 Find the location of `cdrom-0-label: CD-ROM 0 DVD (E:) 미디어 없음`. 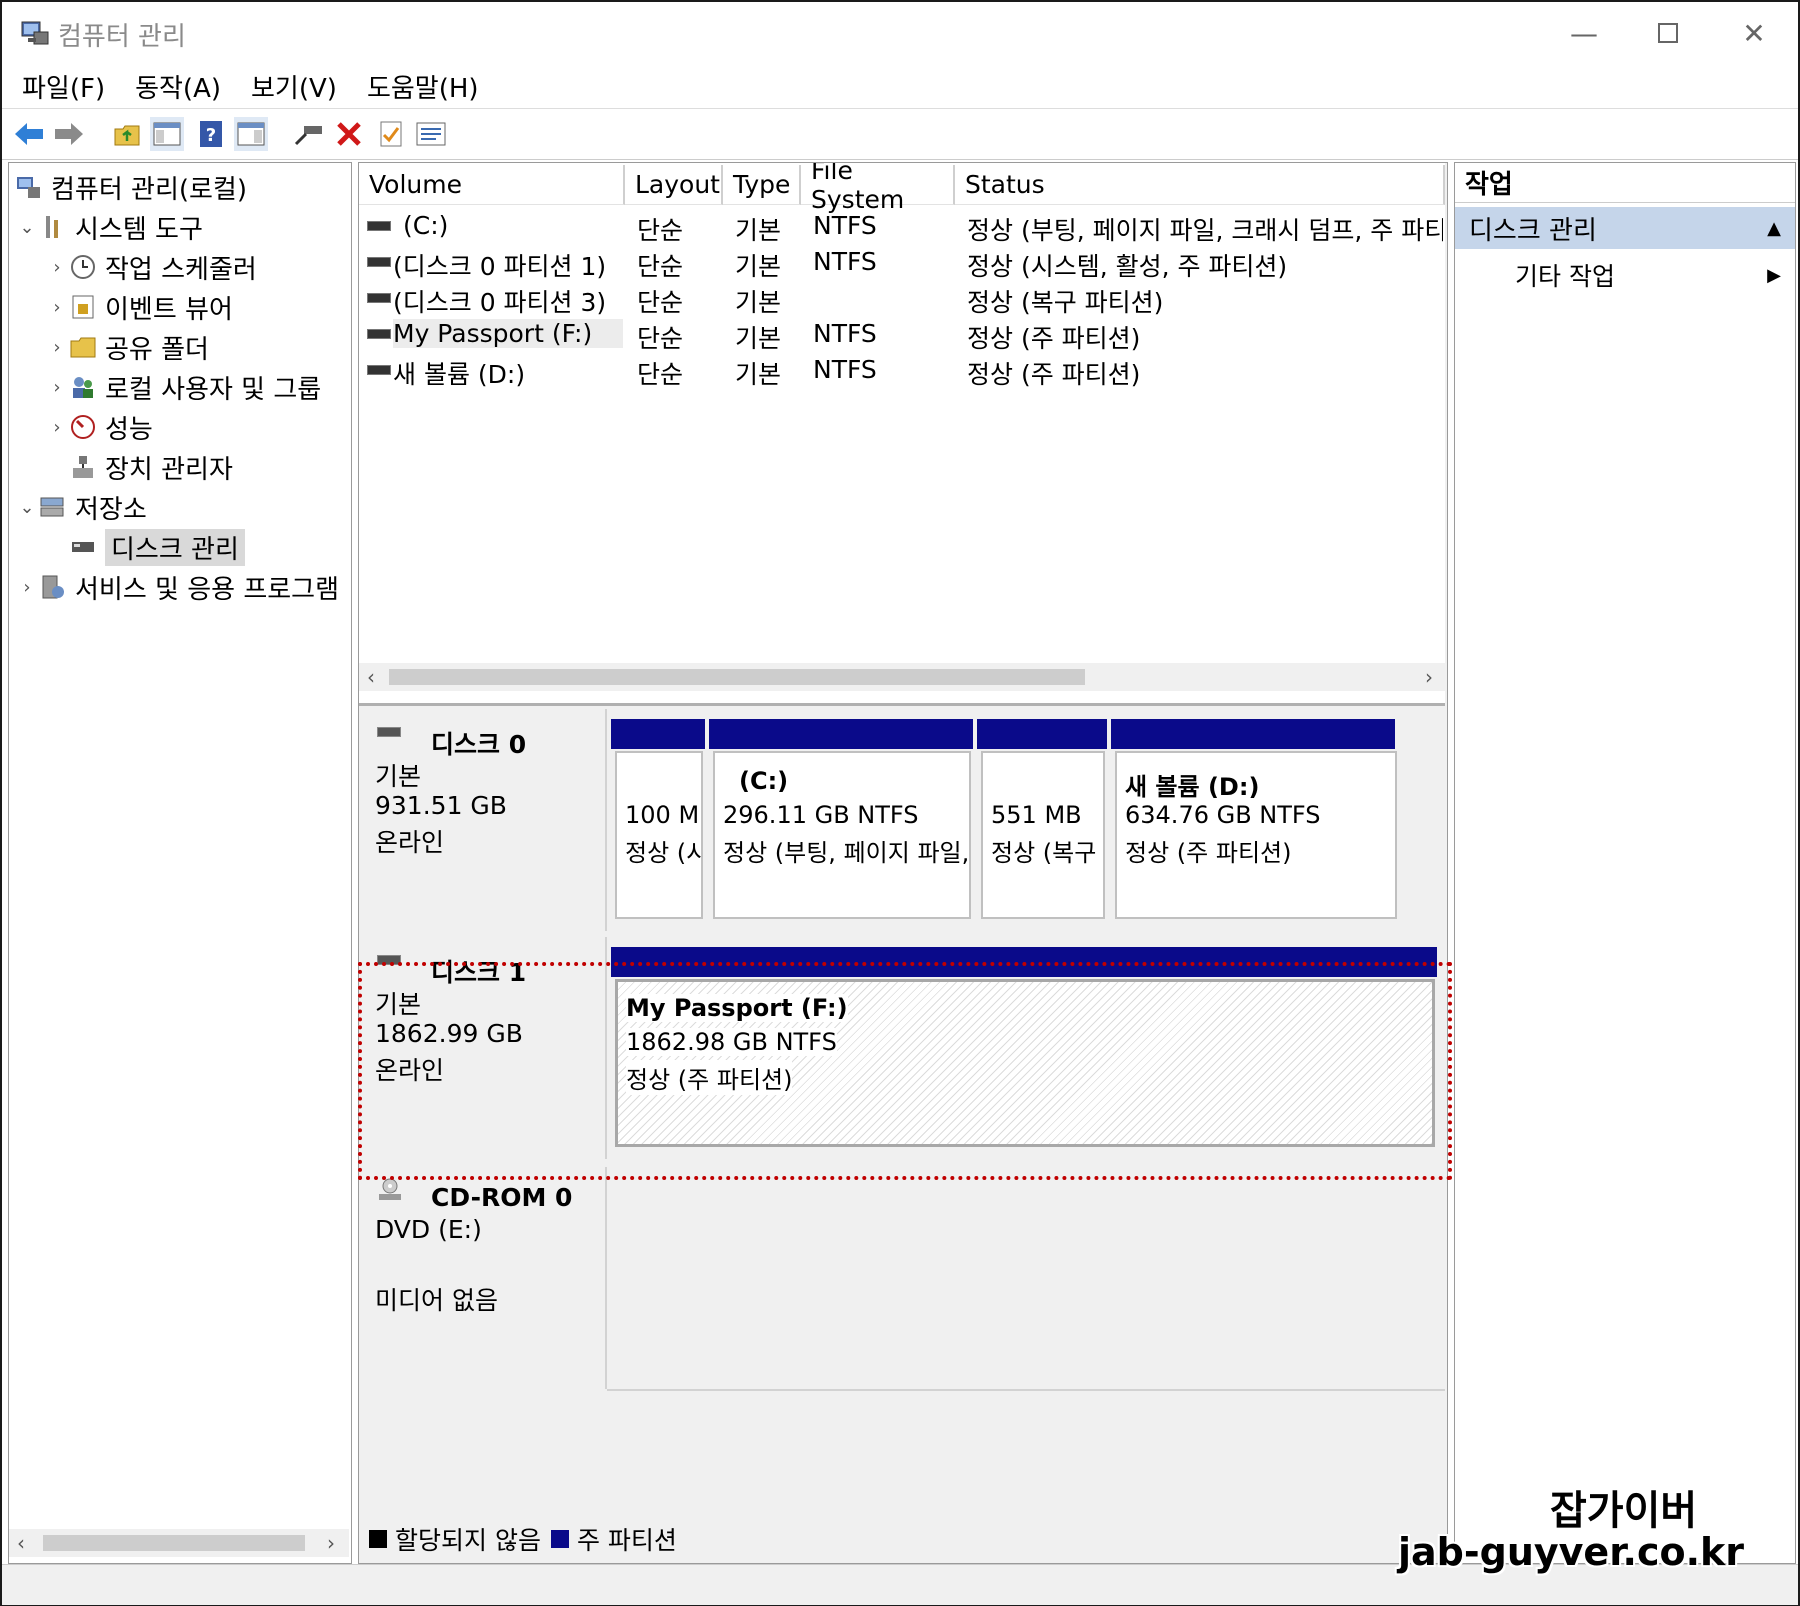

cdrom-0-label: CD-ROM 0 DVD (E:) 미디어 없음 is located at coordinates (483, 1278).